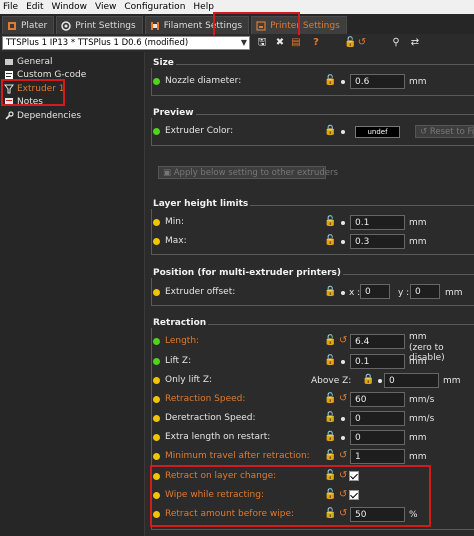 The height and width of the screenshot is (536, 474). What do you see at coordinates (375, 291) in the screenshot?
I see `offset-x-field: 0` at bounding box center [375, 291].